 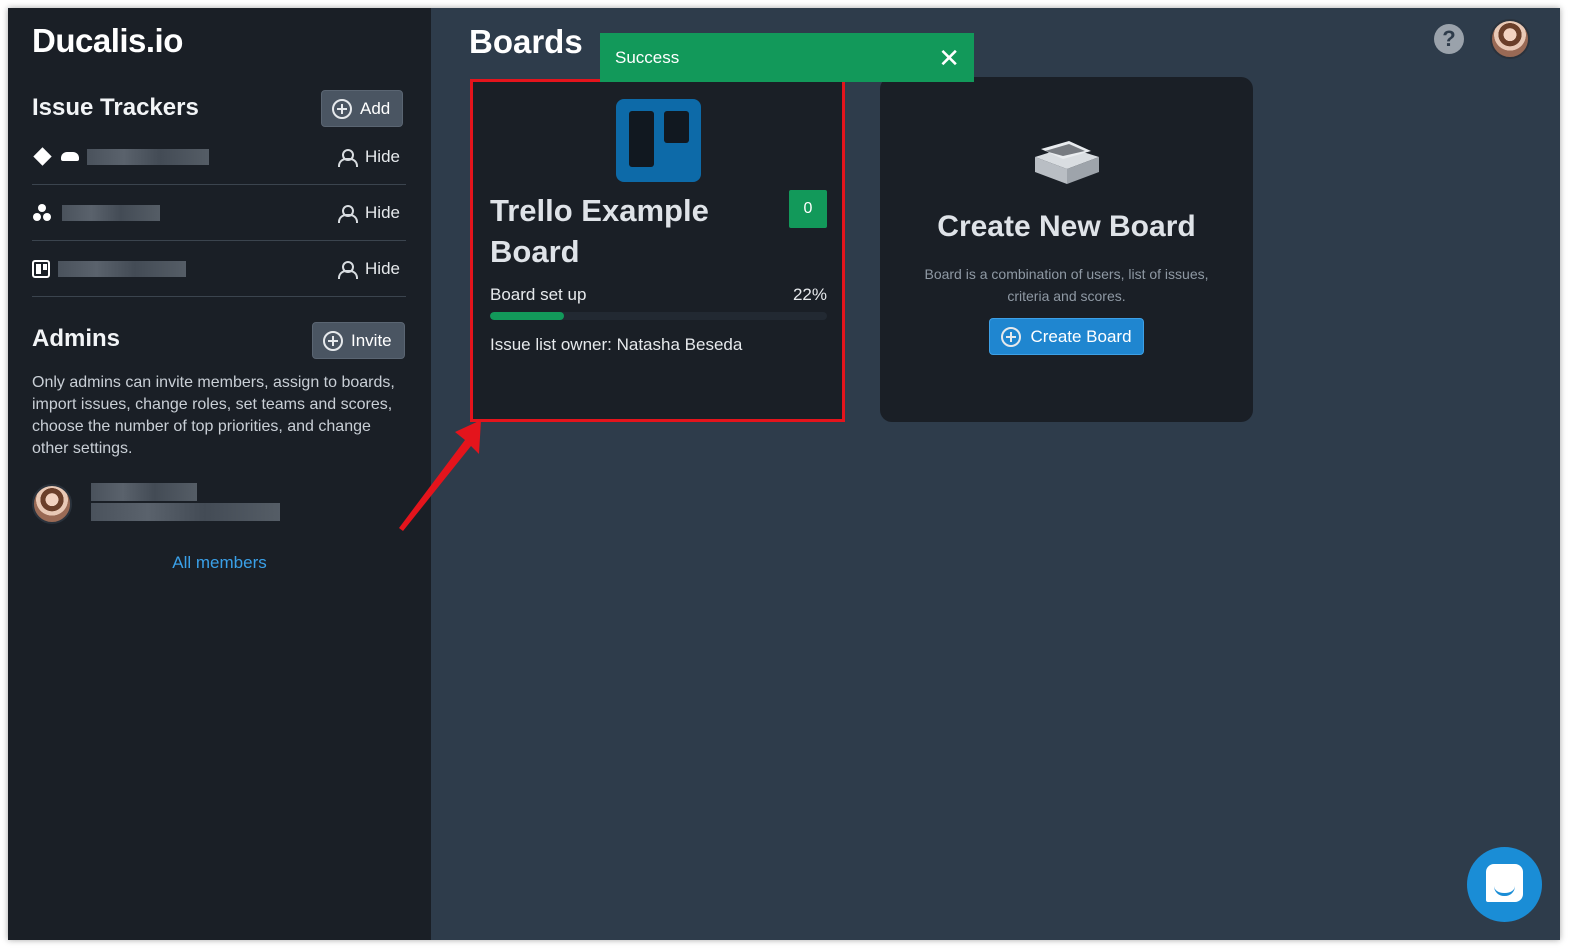 What do you see at coordinates (115, 107) in the screenshot?
I see `issue-trackers-title: Issue Trackers` at bounding box center [115, 107].